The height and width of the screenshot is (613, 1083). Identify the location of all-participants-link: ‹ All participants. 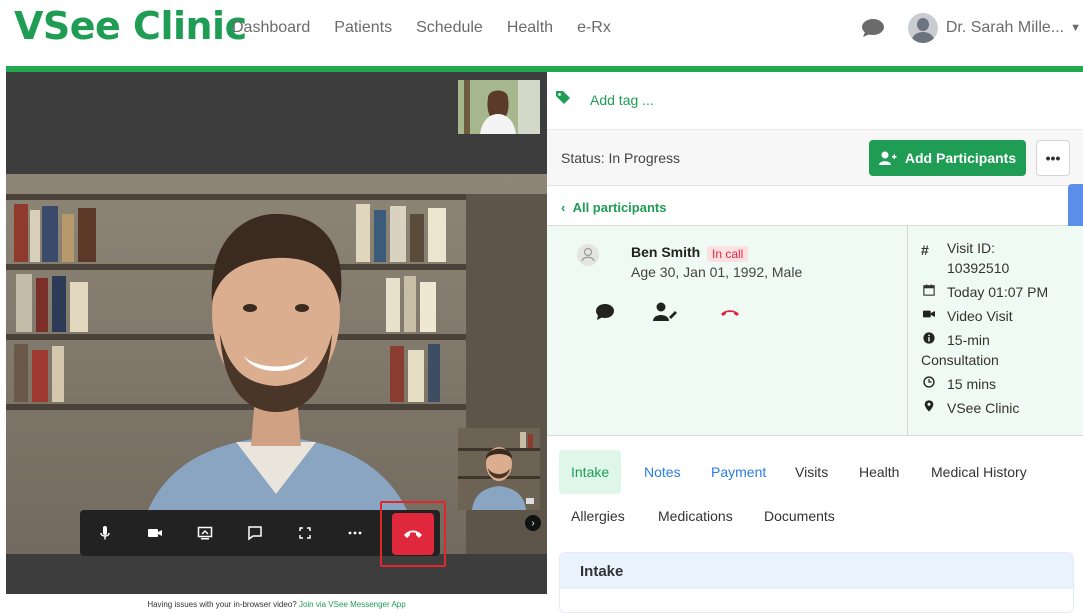
(613, 207).